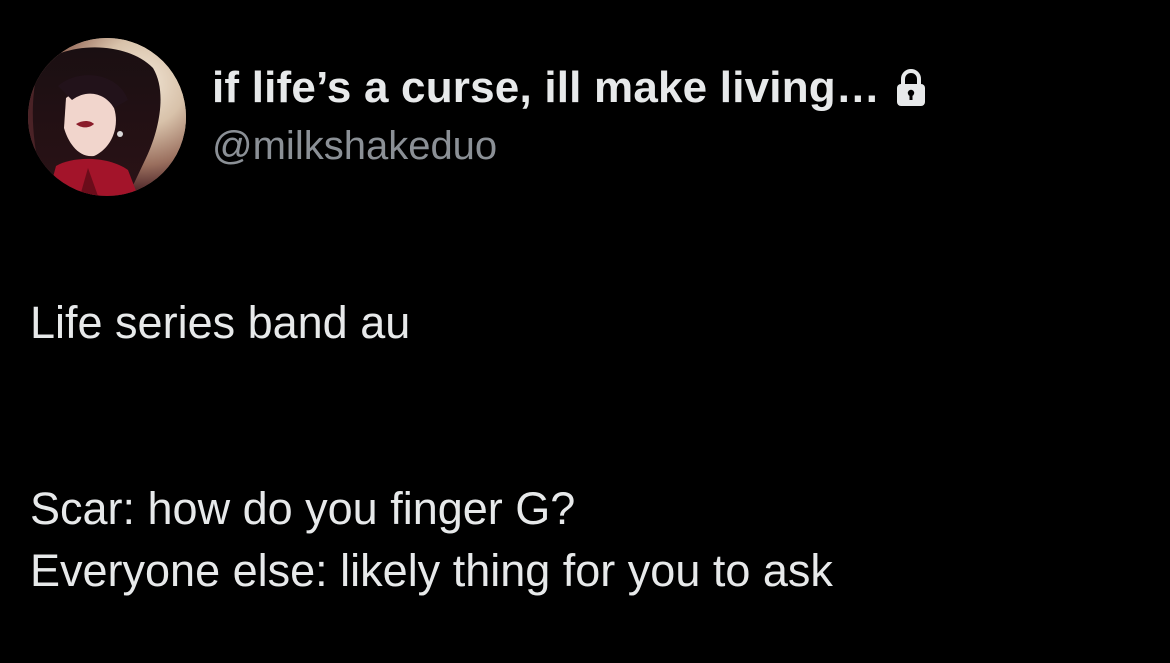 This screenshot has height=663, width=1170. Describe the element at coordinates (911, 88) in the screenshot. I see `lock-icon` at that location.